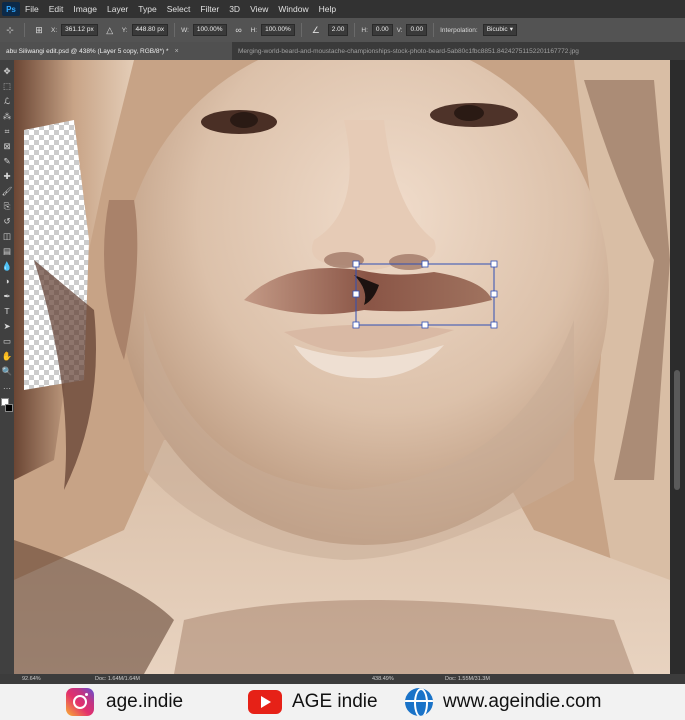  What do you see at coordinates (494, 264) in the screenshot?
I see `transform-handle-top-right` at bounding box center [494, 264].